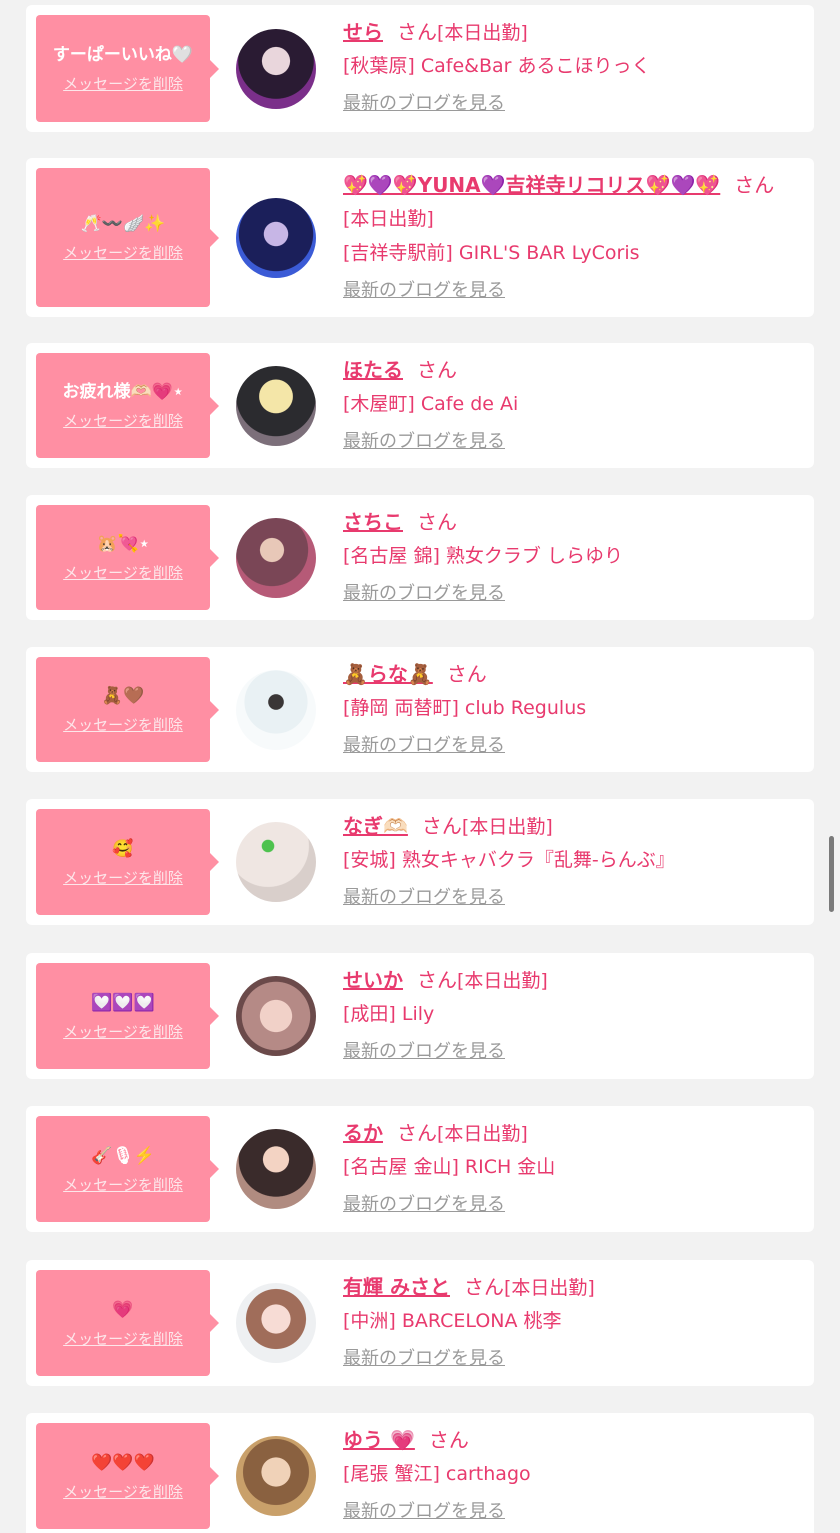 The height and width of the screenshot is (1533, 840). I want to click on message-text: 🥂〰️🪽✨, so click(123, 224).